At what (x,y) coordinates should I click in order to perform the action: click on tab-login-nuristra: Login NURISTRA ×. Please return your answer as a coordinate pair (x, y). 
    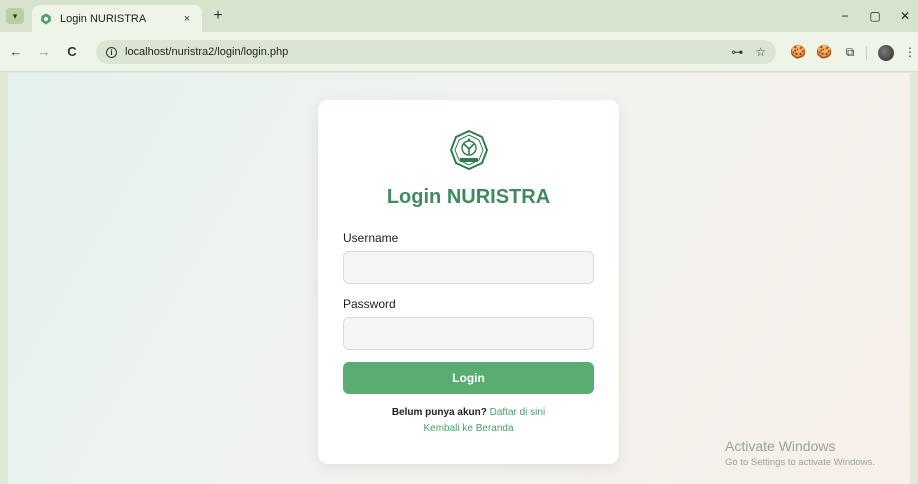
    Looking at the image, I should click on (117, 18).